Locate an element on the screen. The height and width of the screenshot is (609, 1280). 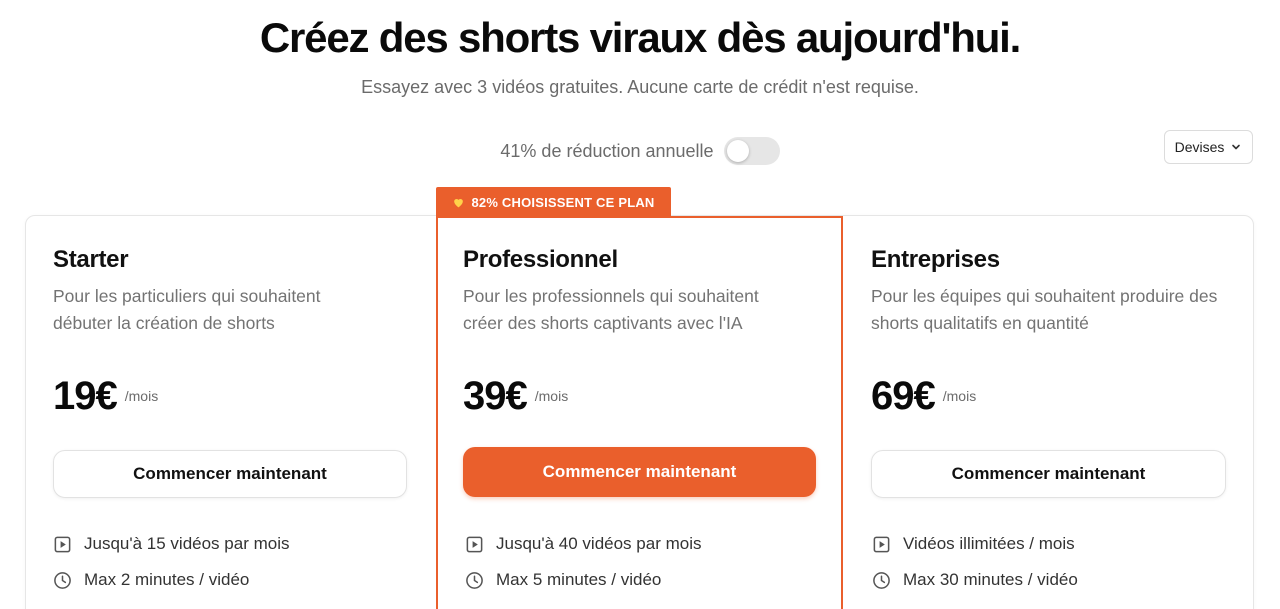
feature-item: Max 2 minutes / vidéo is located at coordinates (151, 580).